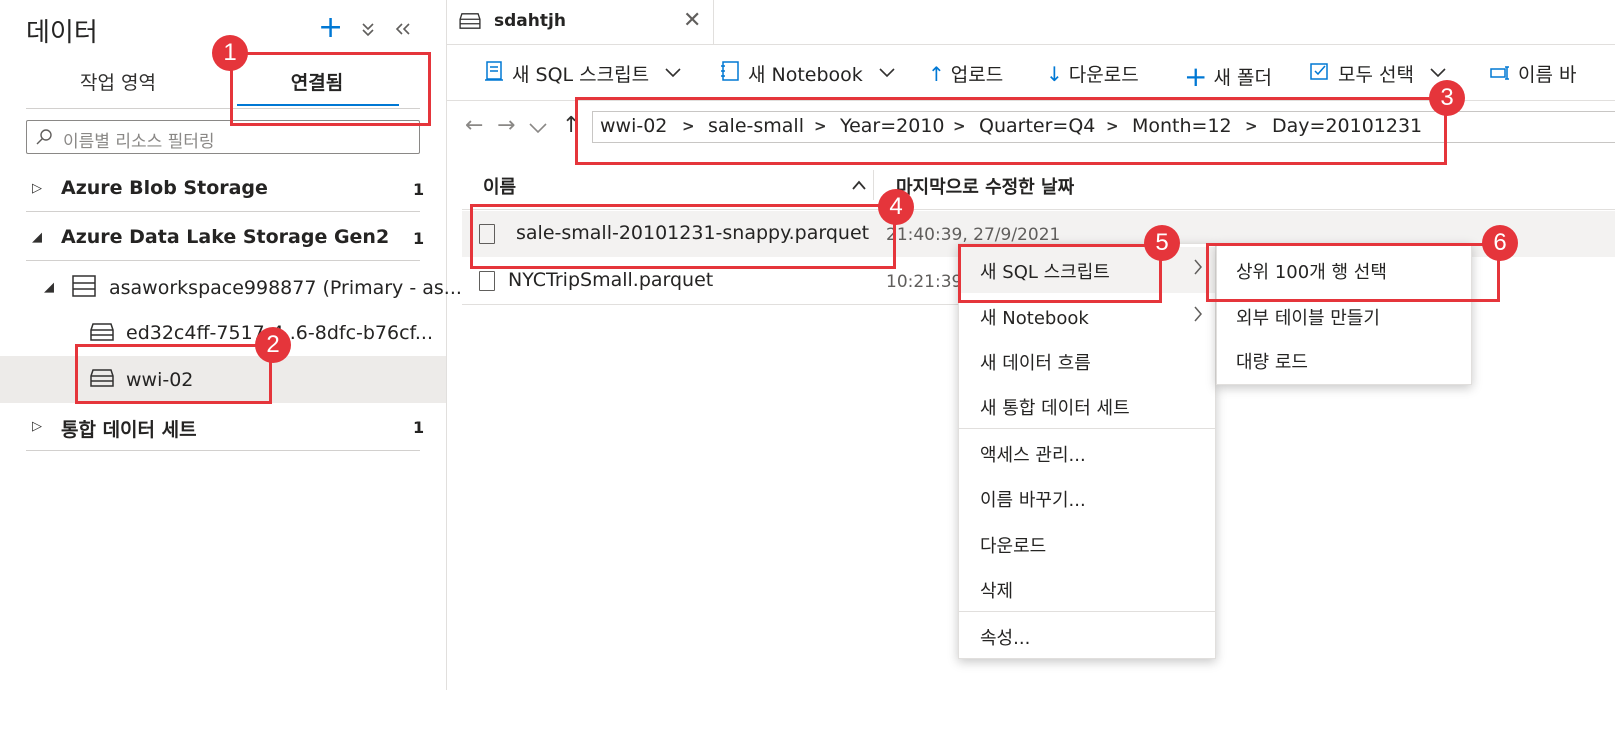  I want to click on new-notebook-label: 새 Notebook, so click(805, 75).